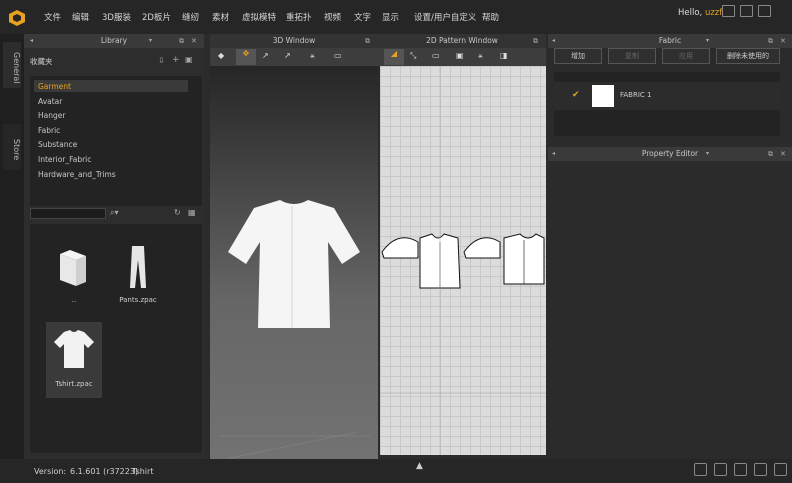 The height and width of the screenshot is (483, 792). I want to click on folder-icon, so click(73, 268).